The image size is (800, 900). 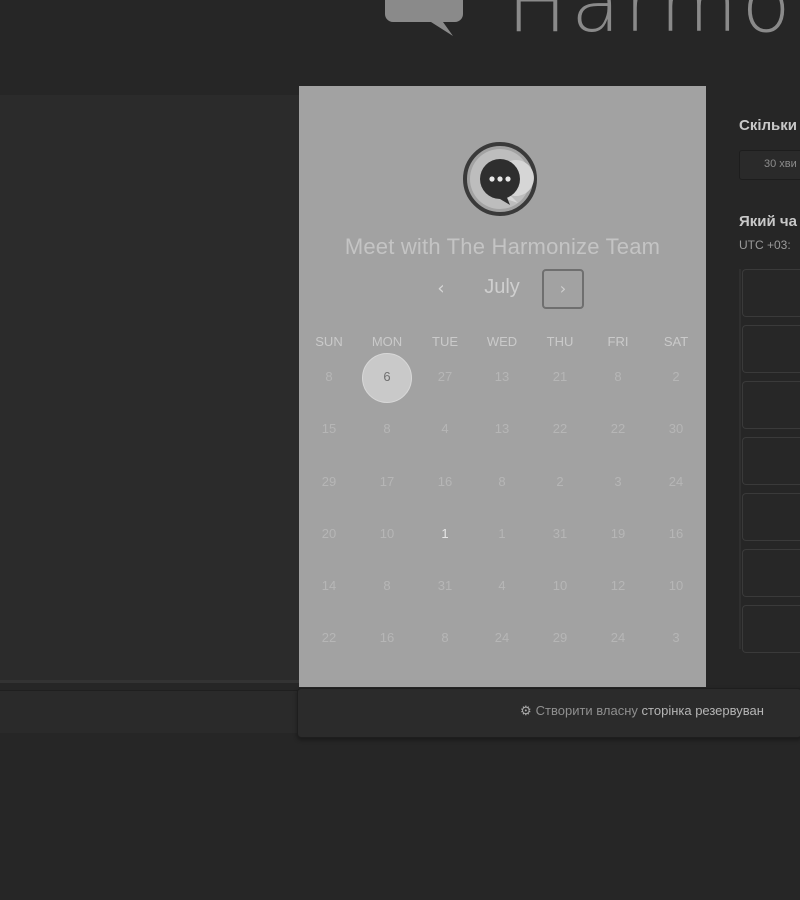 I want to click on brand-header: Harmonize, so click(x=592, y=22).